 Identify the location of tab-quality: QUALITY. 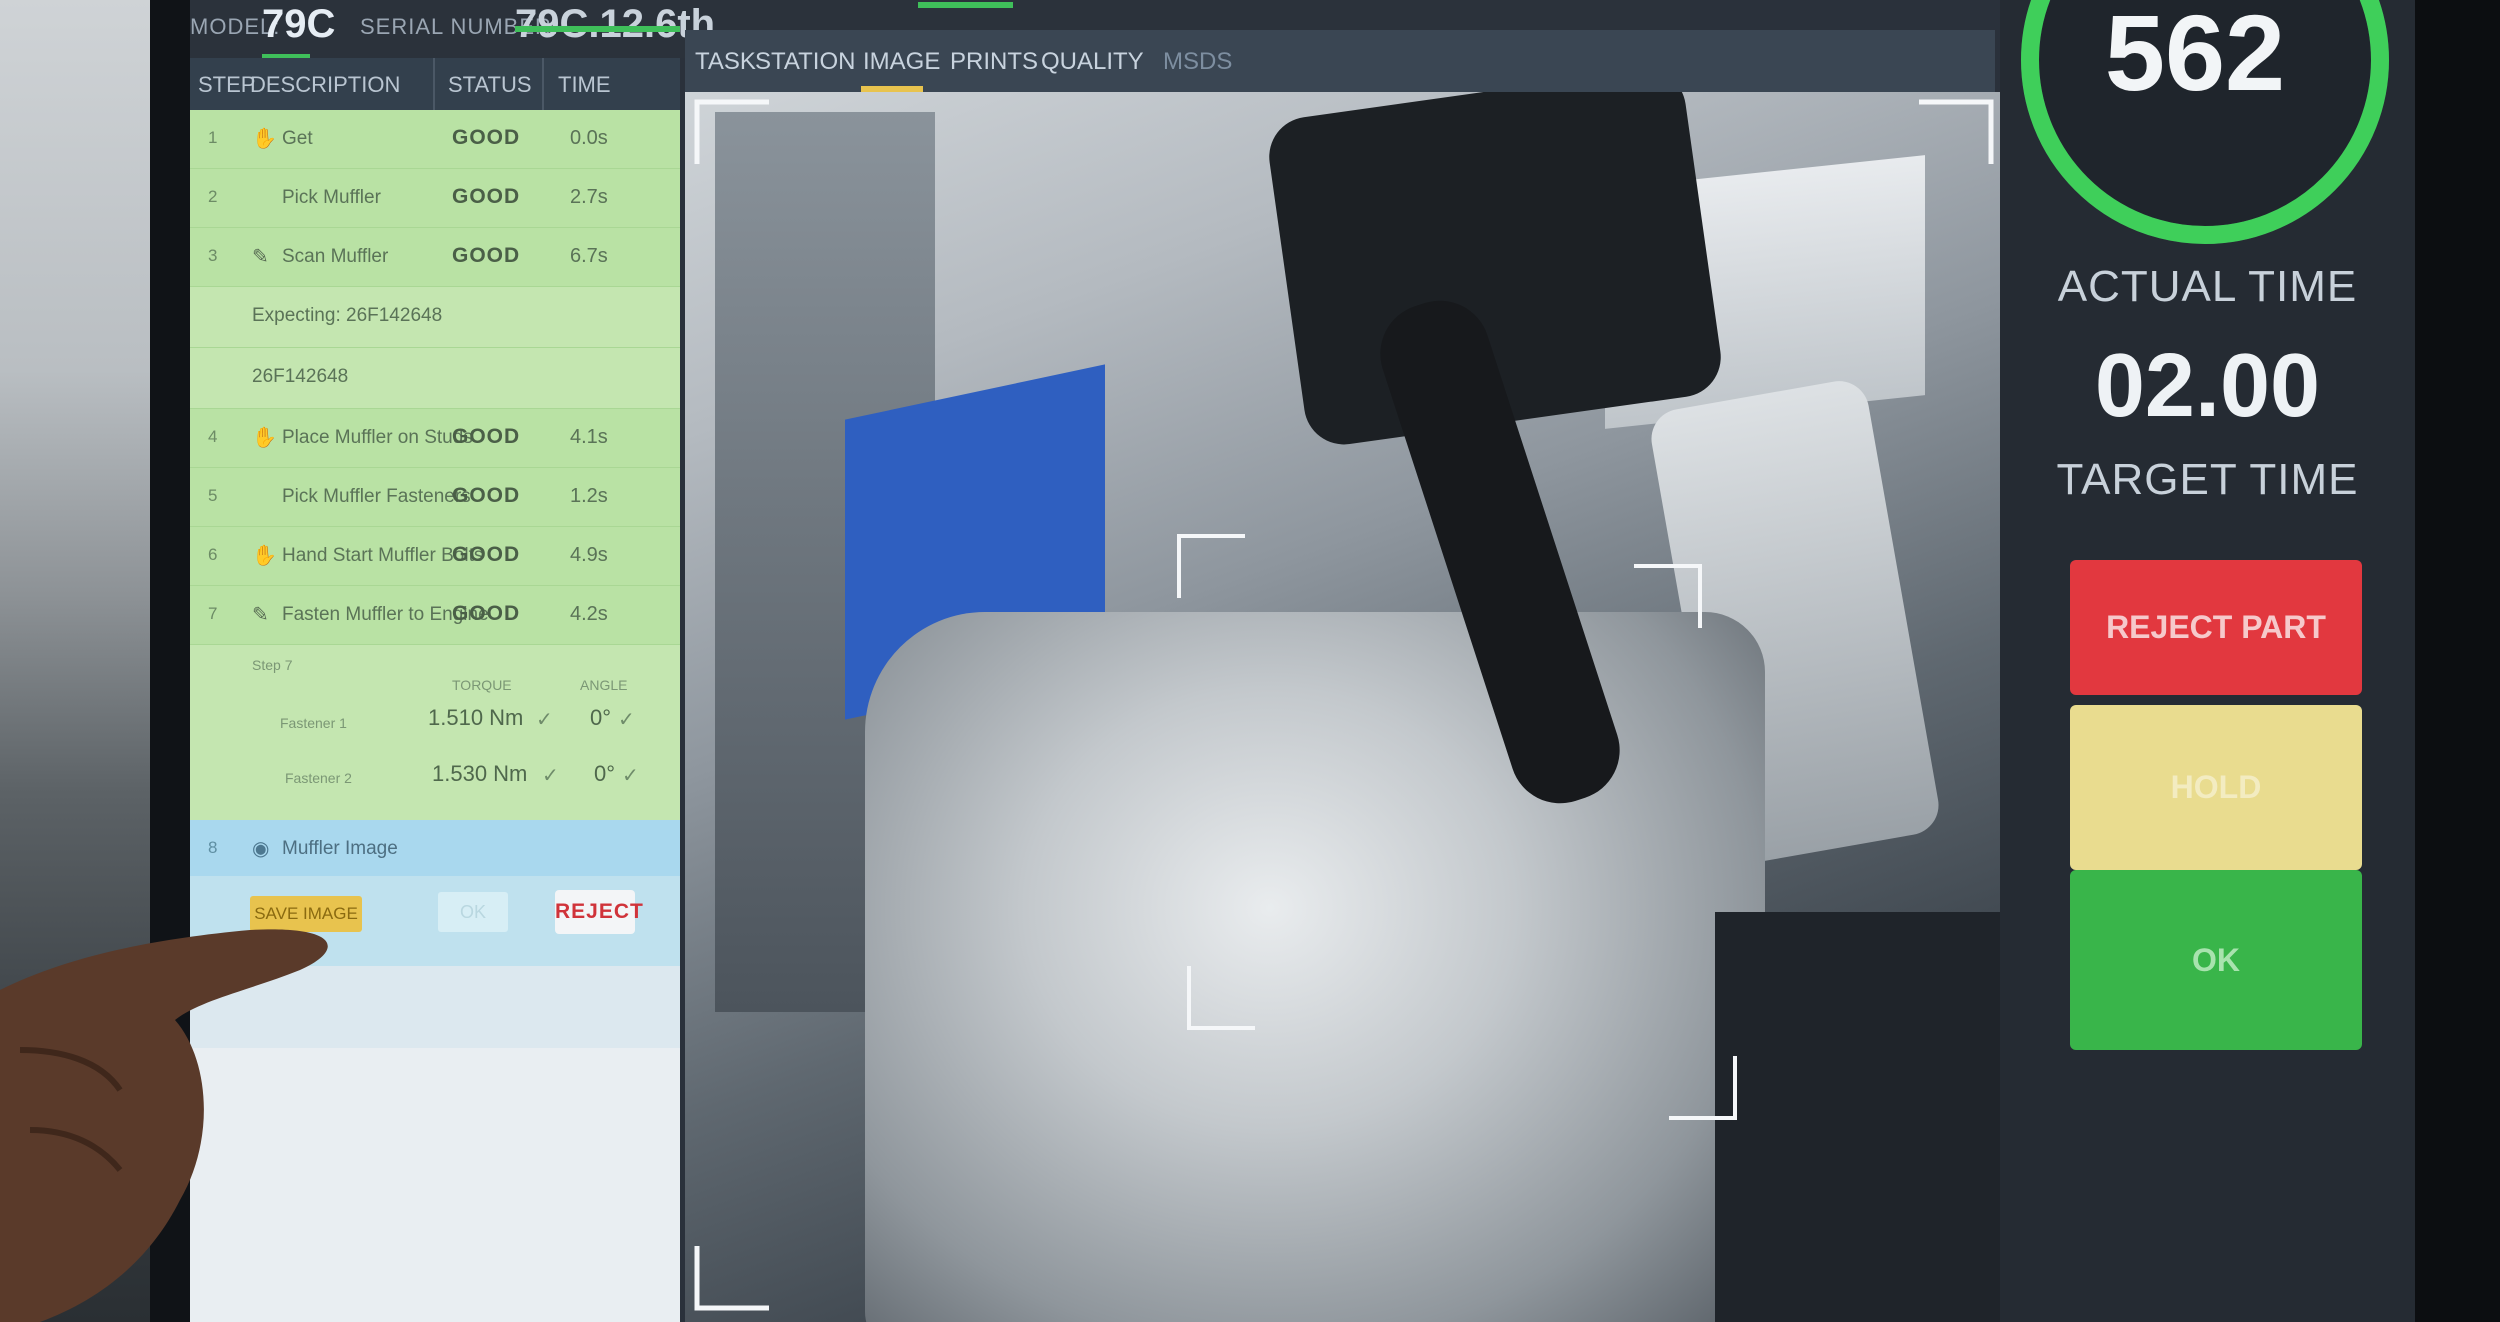
(1092, 62).